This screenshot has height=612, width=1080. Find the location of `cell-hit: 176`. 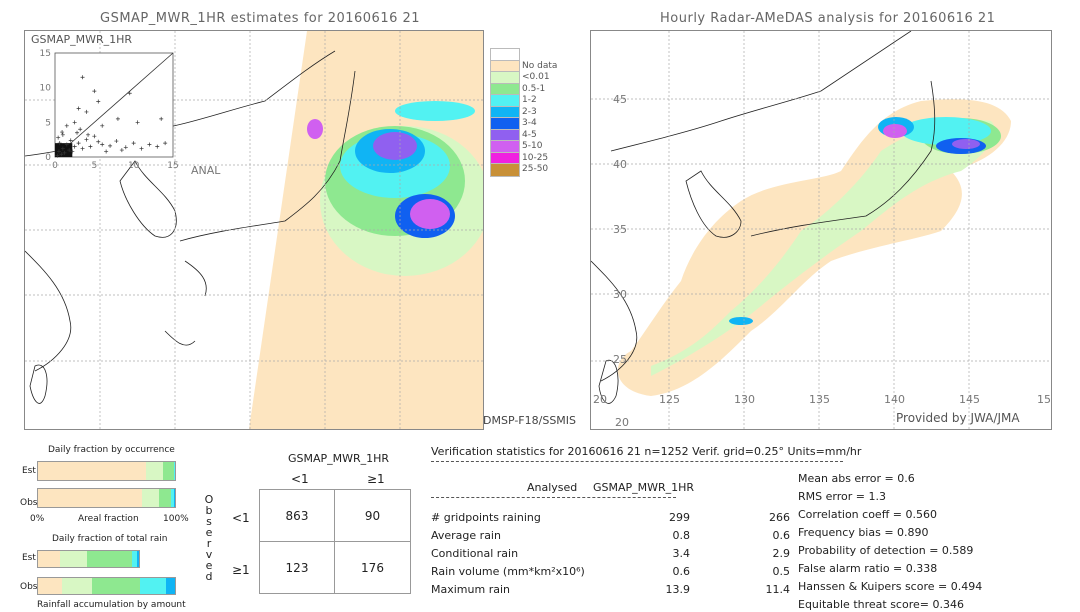

cell-hit: 176 is located at coordinates (372, 567).